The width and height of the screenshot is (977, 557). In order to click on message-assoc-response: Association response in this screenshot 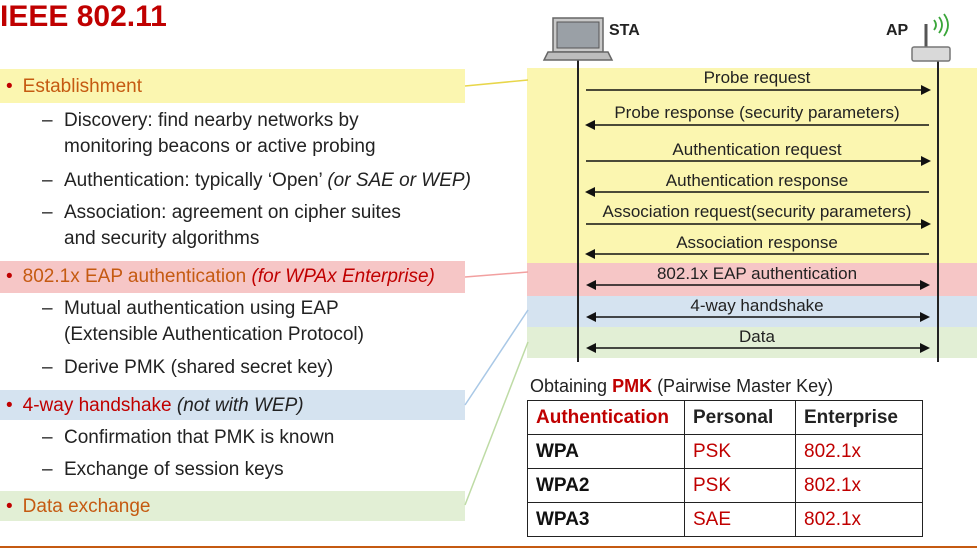, I will do `click(757, 242)`.